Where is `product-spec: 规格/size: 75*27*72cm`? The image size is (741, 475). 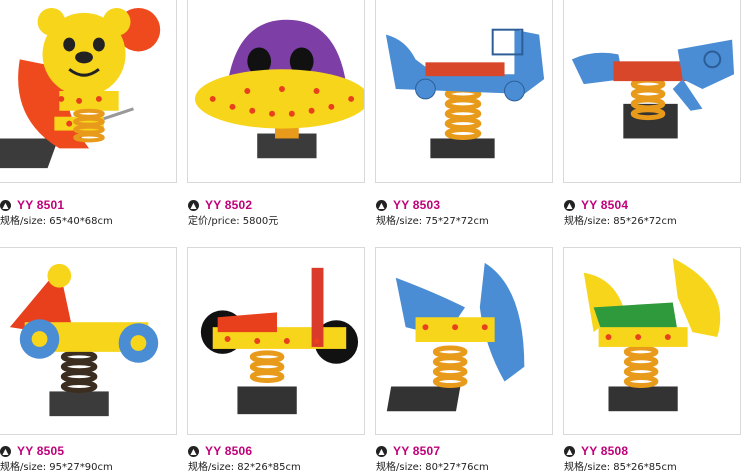
product-spec: 规格/size: 75*27*72cm is located at coordinates (432, 221).